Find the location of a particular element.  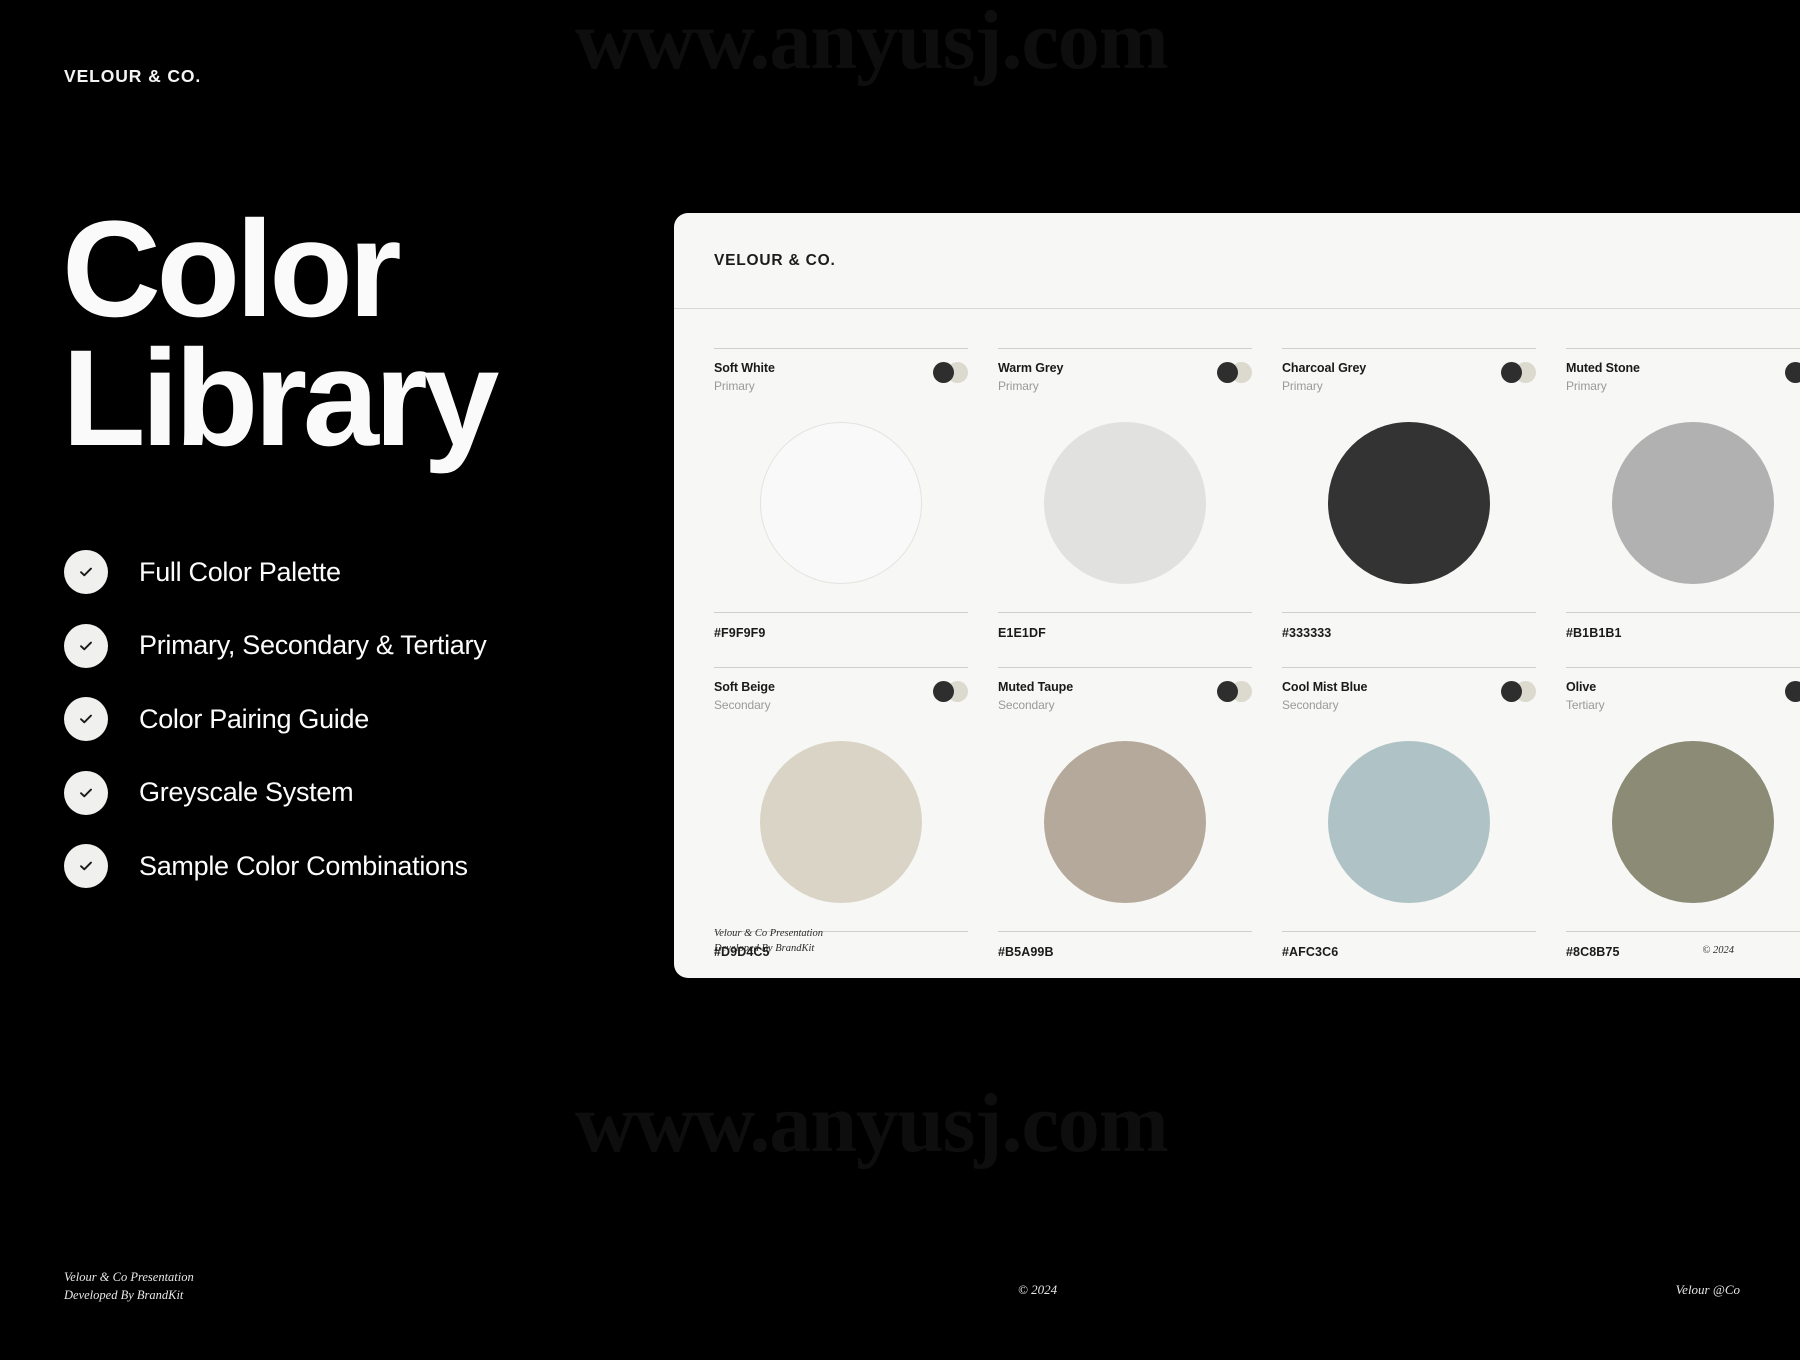

swatch-header: Cool Mist Blue Secondary is located at coordinates (1409, 690).